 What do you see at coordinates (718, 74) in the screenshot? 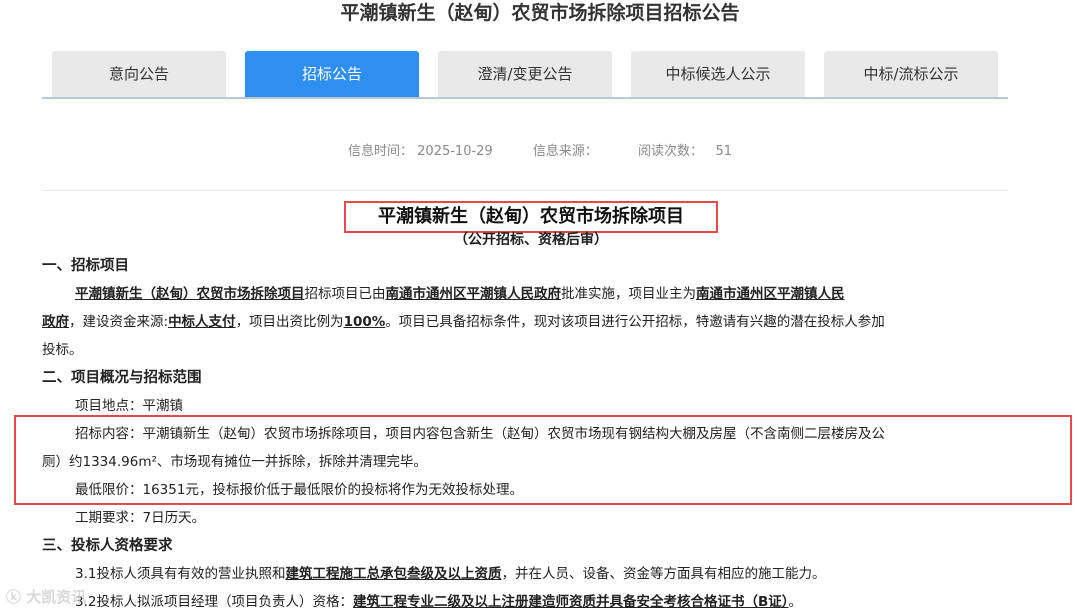
I see `tab-candidate-notice: 中标候选人公示` at bounding box center [718, 74].